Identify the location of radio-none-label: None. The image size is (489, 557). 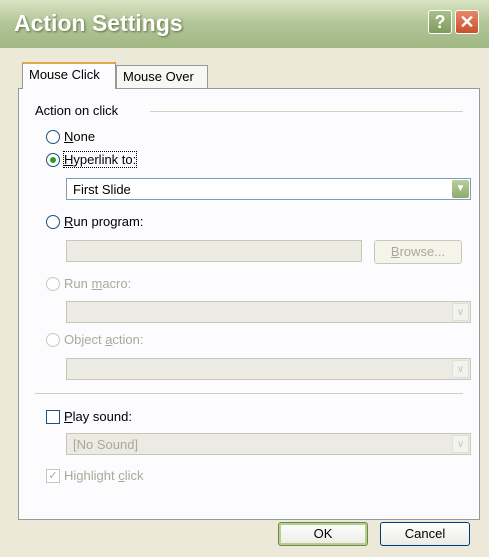
(79, 136).